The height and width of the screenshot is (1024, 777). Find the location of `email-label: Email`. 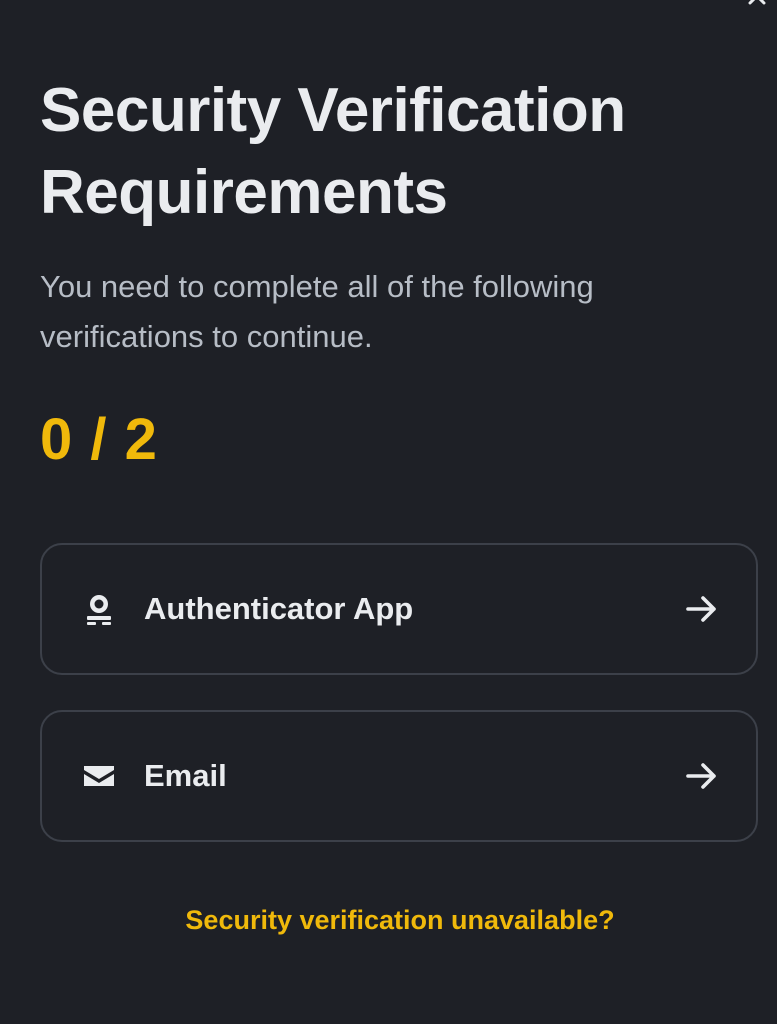

email-label: Email is located at coordinates (185, 775).